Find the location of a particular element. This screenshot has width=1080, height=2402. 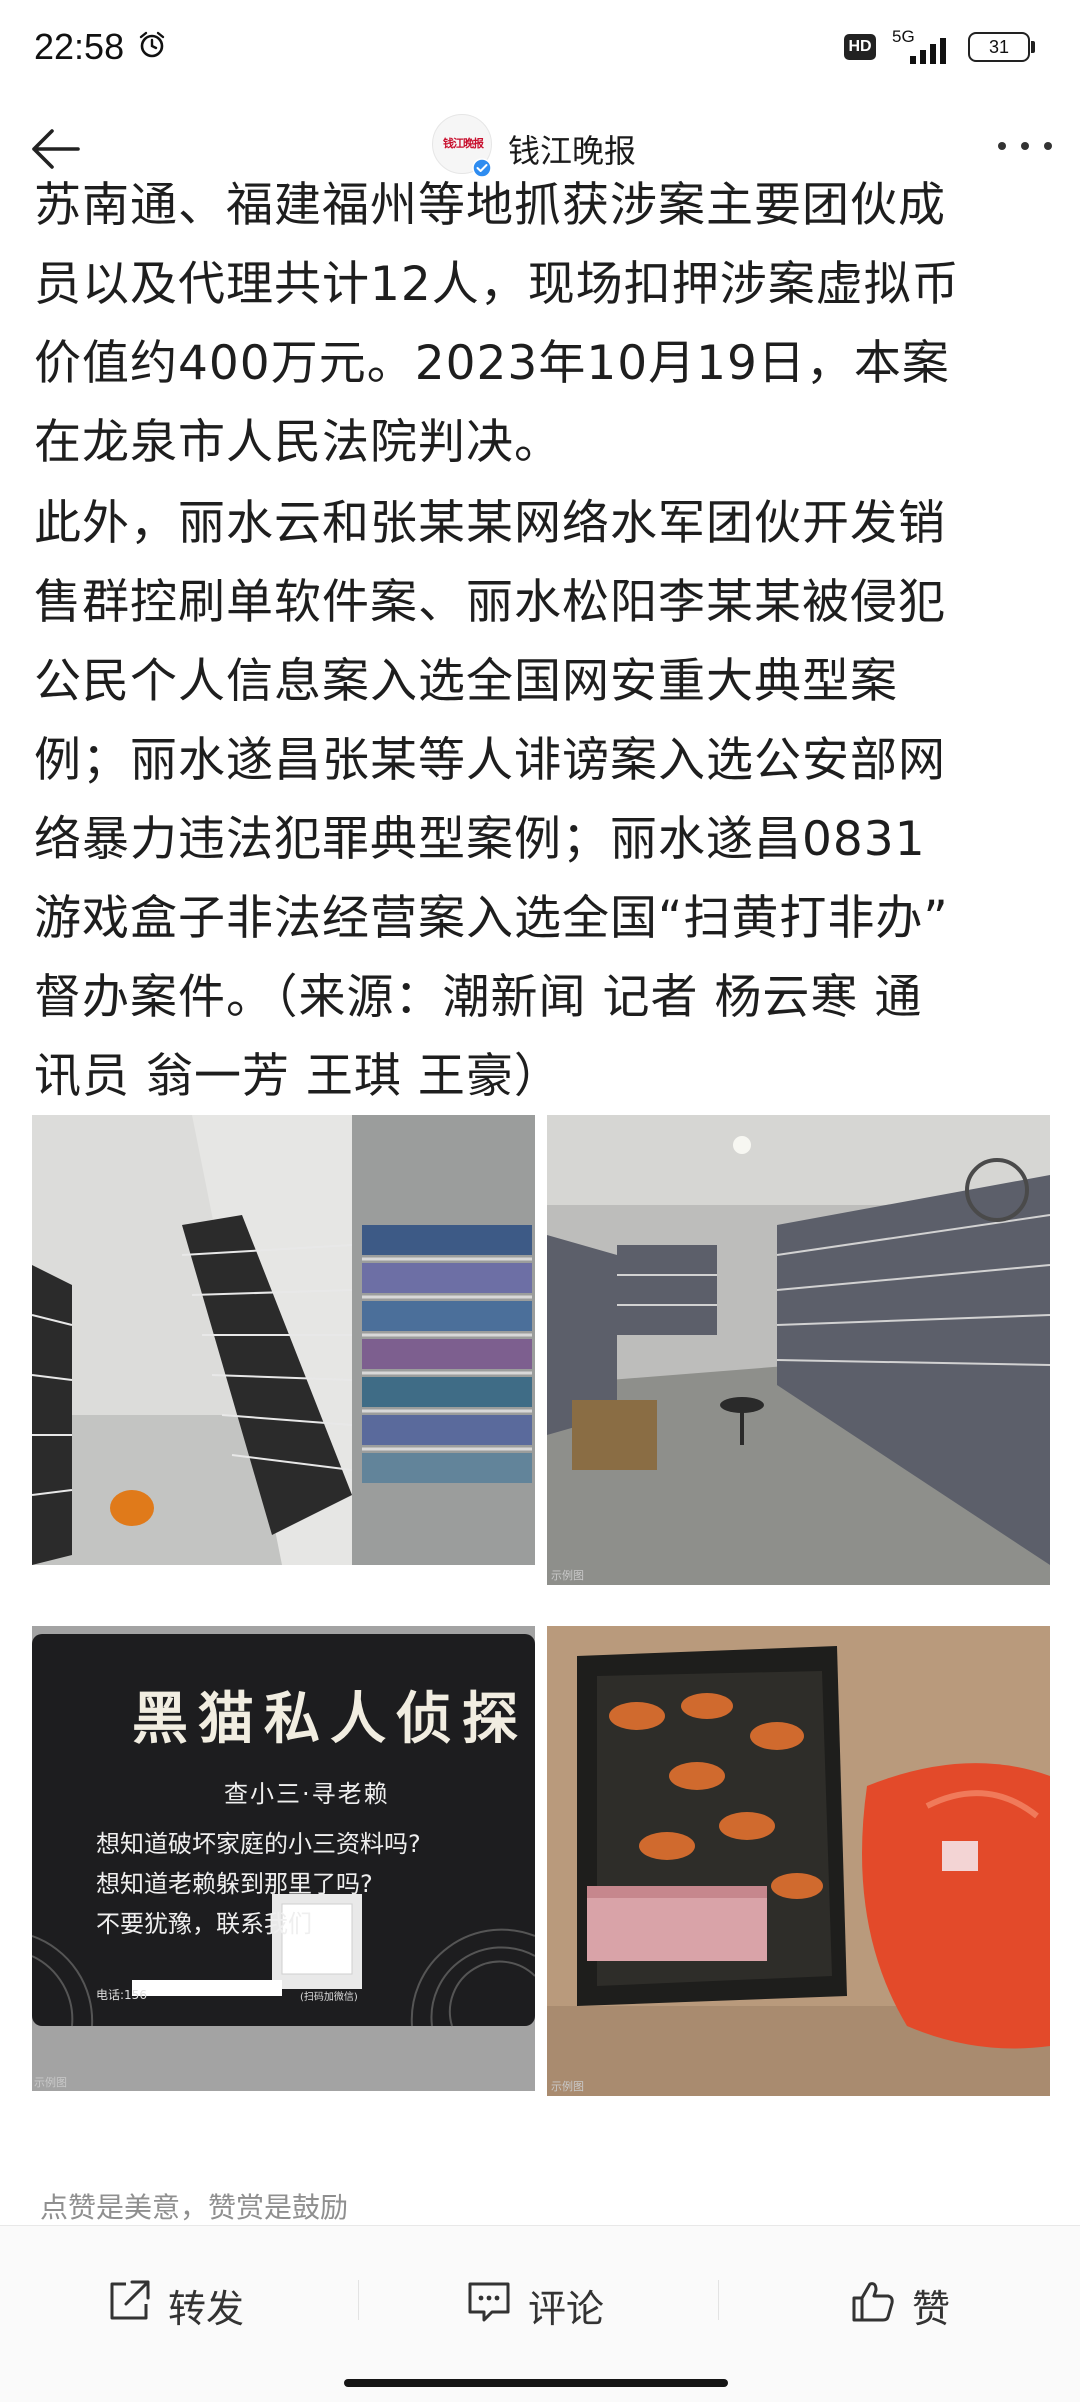

status-time: 22:58 is located at coordinates (79, 46).